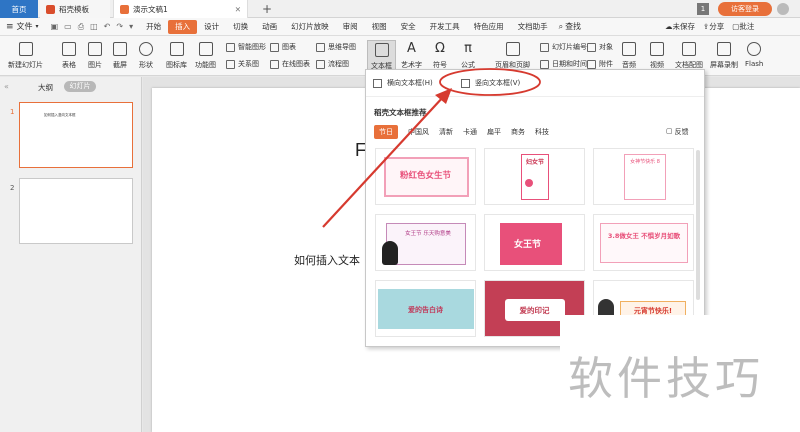 This screenshot has height=432, width=800. I want to click on watermark-text: 软件技巧, so click(666, 378).